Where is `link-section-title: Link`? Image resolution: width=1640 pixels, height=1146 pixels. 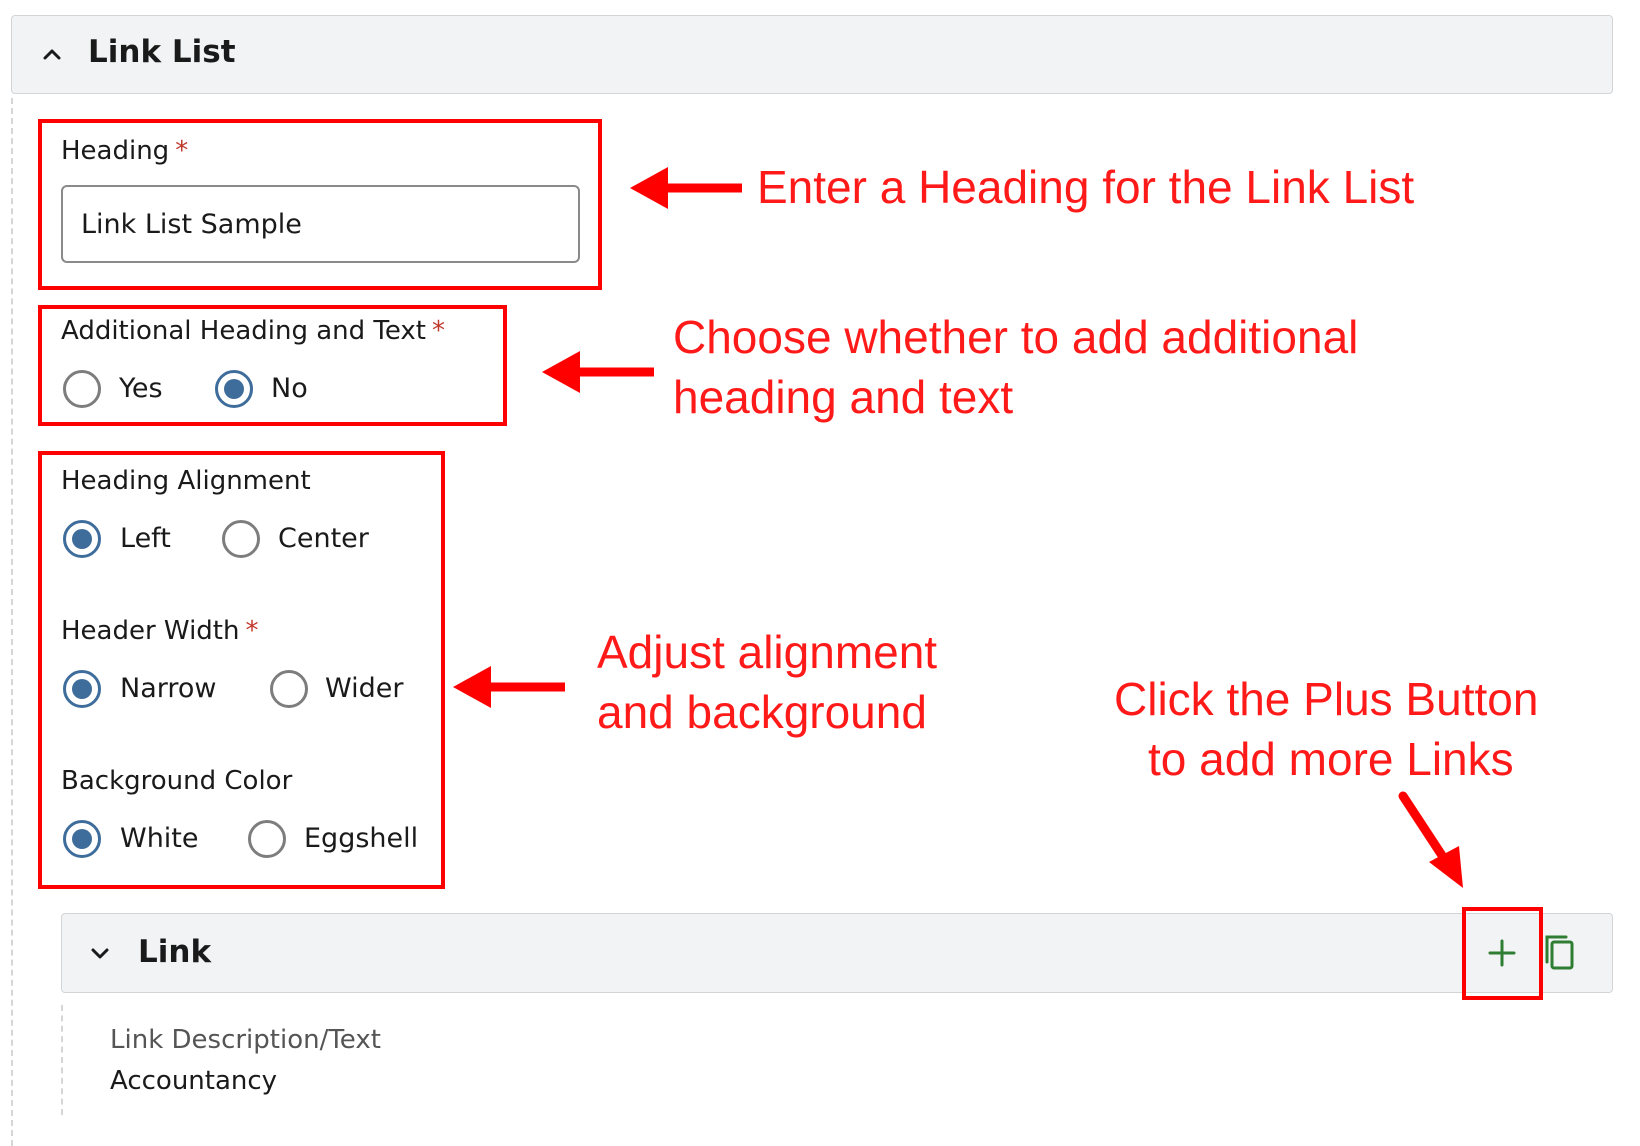 link-section-title: Link is located at coordinates (175, 952).